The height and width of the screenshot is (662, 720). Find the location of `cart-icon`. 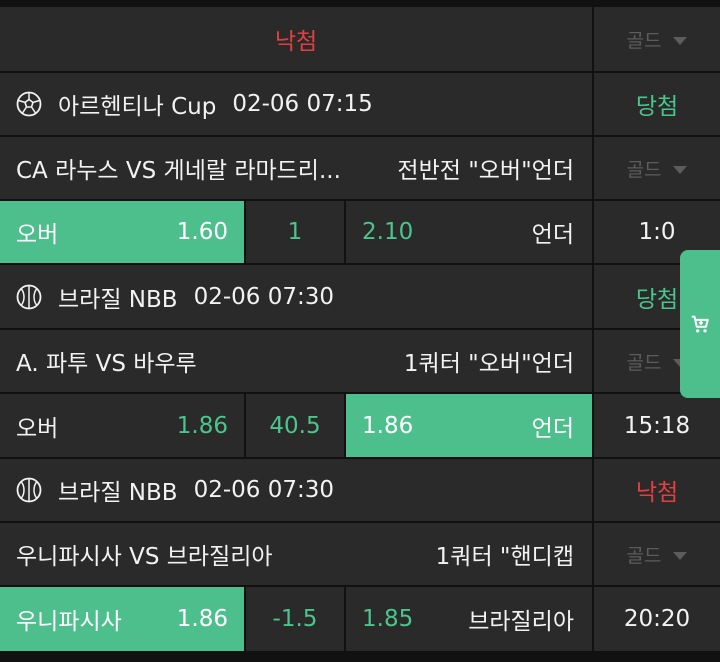

cart-icon is located at coordinates (700, 324).